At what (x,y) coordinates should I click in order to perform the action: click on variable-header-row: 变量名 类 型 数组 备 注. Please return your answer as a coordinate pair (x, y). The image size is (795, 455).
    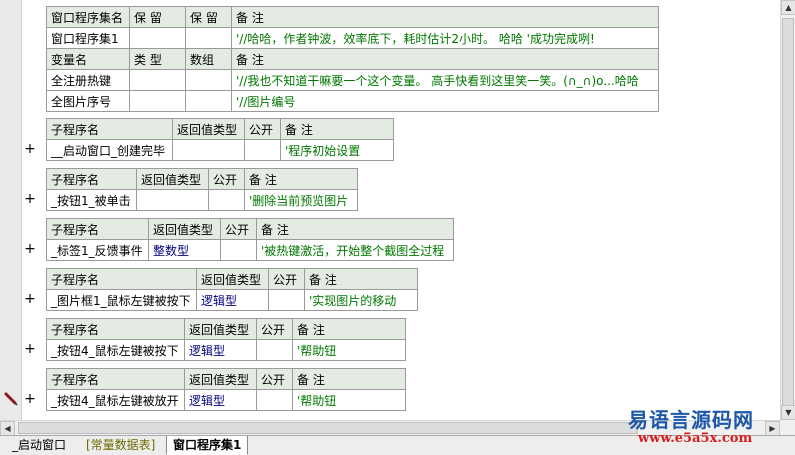
    Looking at the image, I should click on (352, 59).